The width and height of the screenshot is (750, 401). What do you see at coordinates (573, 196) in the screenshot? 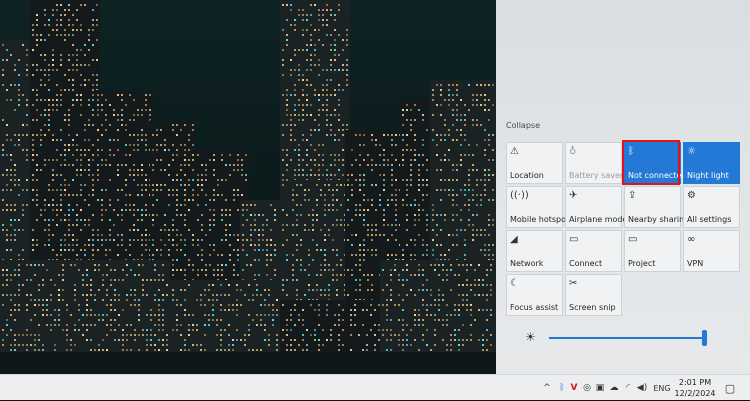
I see `airplane-icon: ✈` at bounding box center [573, 196].